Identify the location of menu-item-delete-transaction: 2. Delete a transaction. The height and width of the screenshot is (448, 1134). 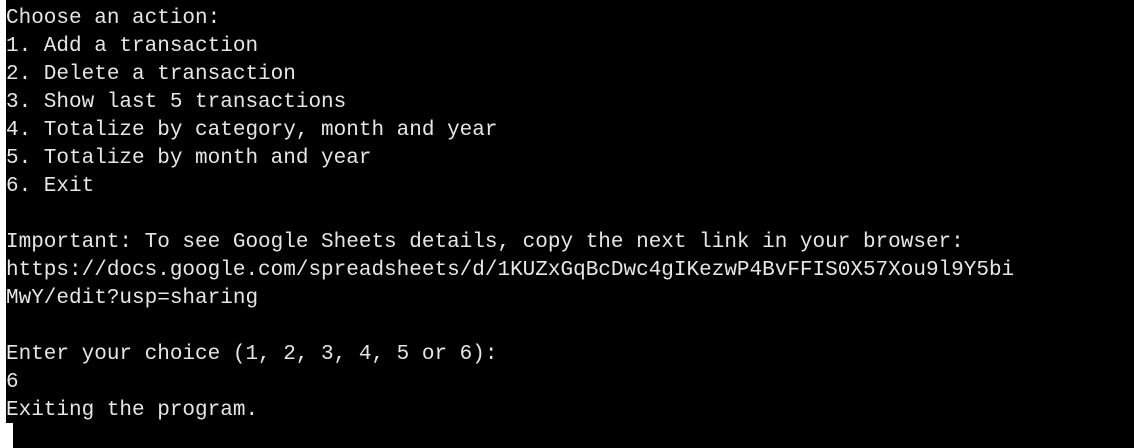
(151, 74).